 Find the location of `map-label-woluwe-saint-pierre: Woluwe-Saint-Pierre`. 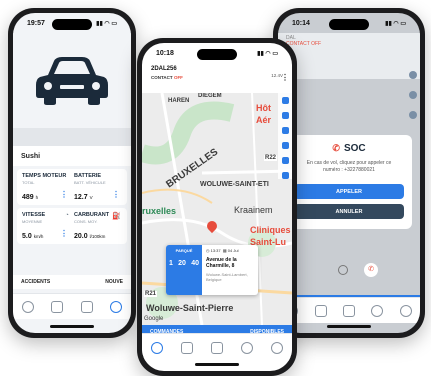

map-label-woluwe-saint-pierre: Woluwe-Saint-Pierre is located at coordinates (190, 308).